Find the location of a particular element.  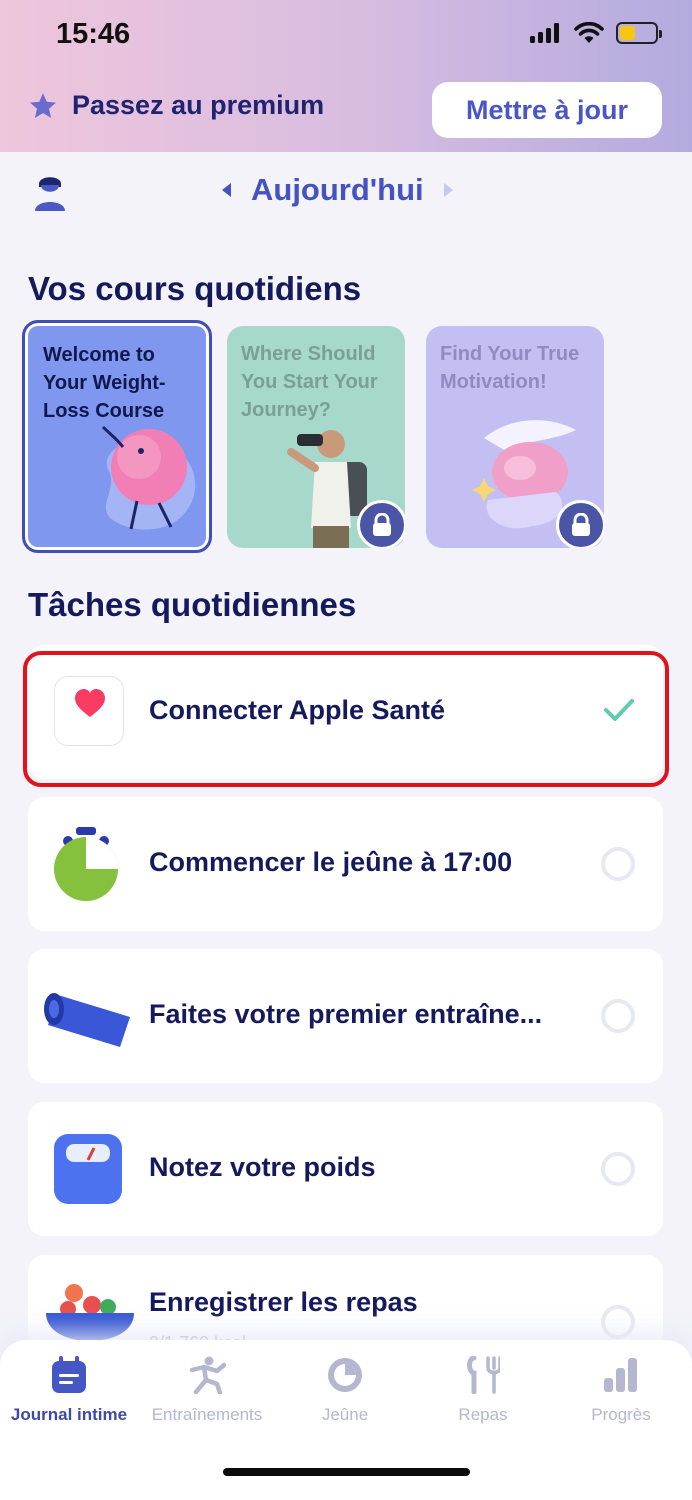

task-log-weight: Notez votre poids is located at coordinates (345, 1169).